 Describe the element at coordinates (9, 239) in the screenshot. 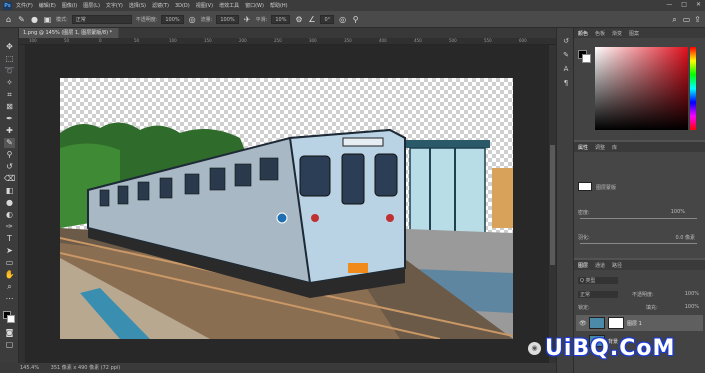

I see `type-tool-icon: T` at that location.